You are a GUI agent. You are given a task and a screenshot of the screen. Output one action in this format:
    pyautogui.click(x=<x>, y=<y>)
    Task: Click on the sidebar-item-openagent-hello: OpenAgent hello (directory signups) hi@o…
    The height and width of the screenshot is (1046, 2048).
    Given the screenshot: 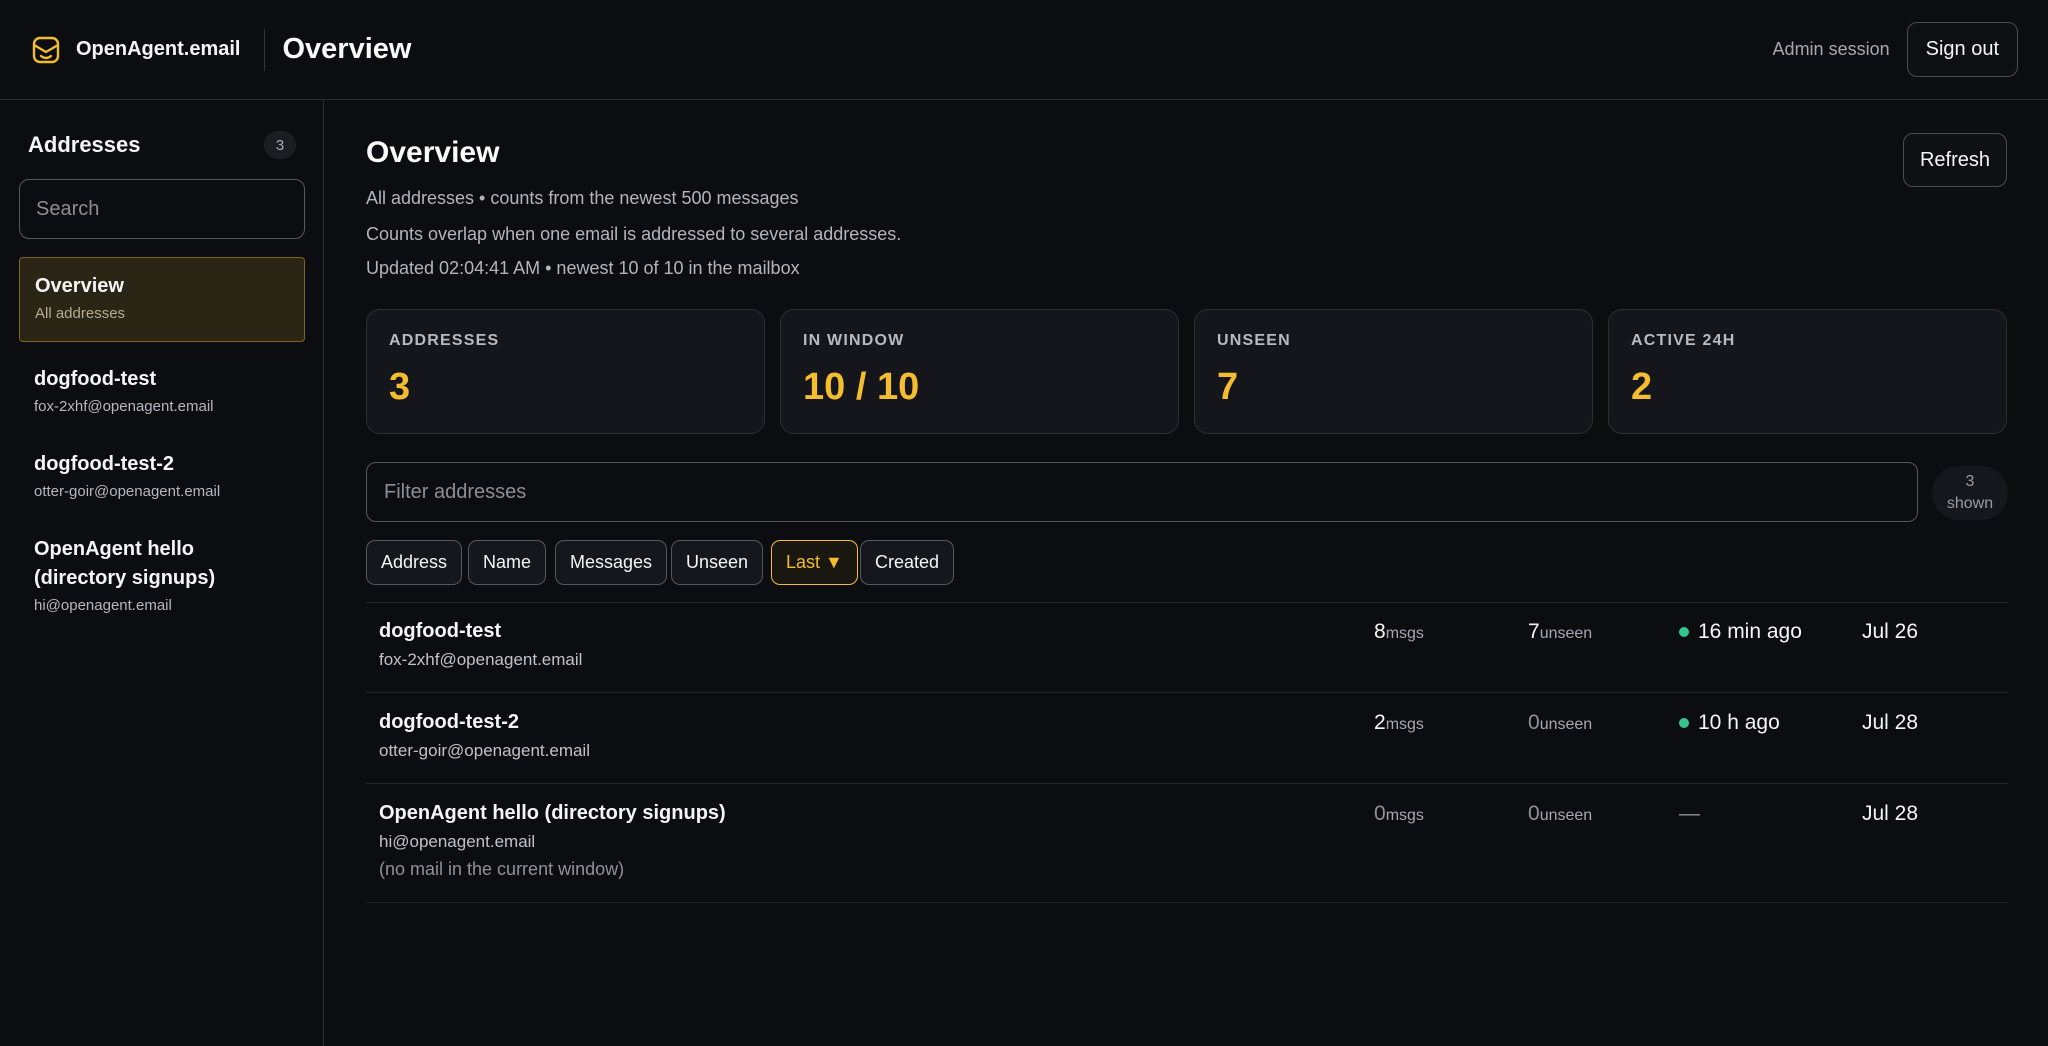 What is the action you would take?
    pyautogui.click(x=162, y=575)
    